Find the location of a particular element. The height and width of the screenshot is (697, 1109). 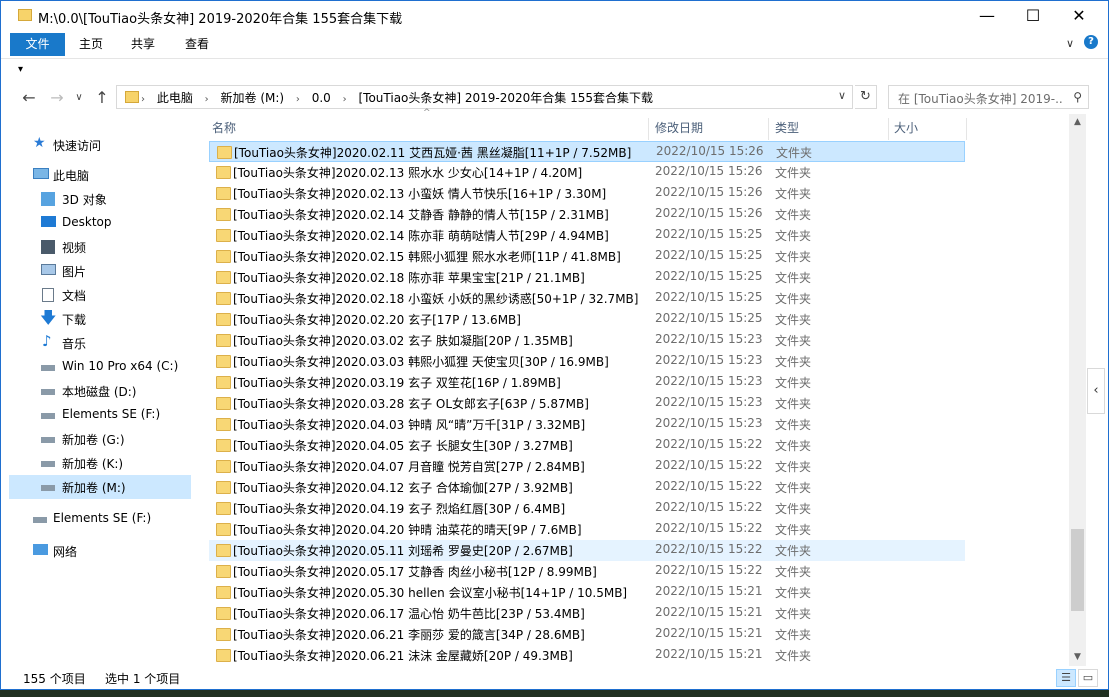

file-date: 2022/10/15 15:25 is located at coordinates (709, 255).